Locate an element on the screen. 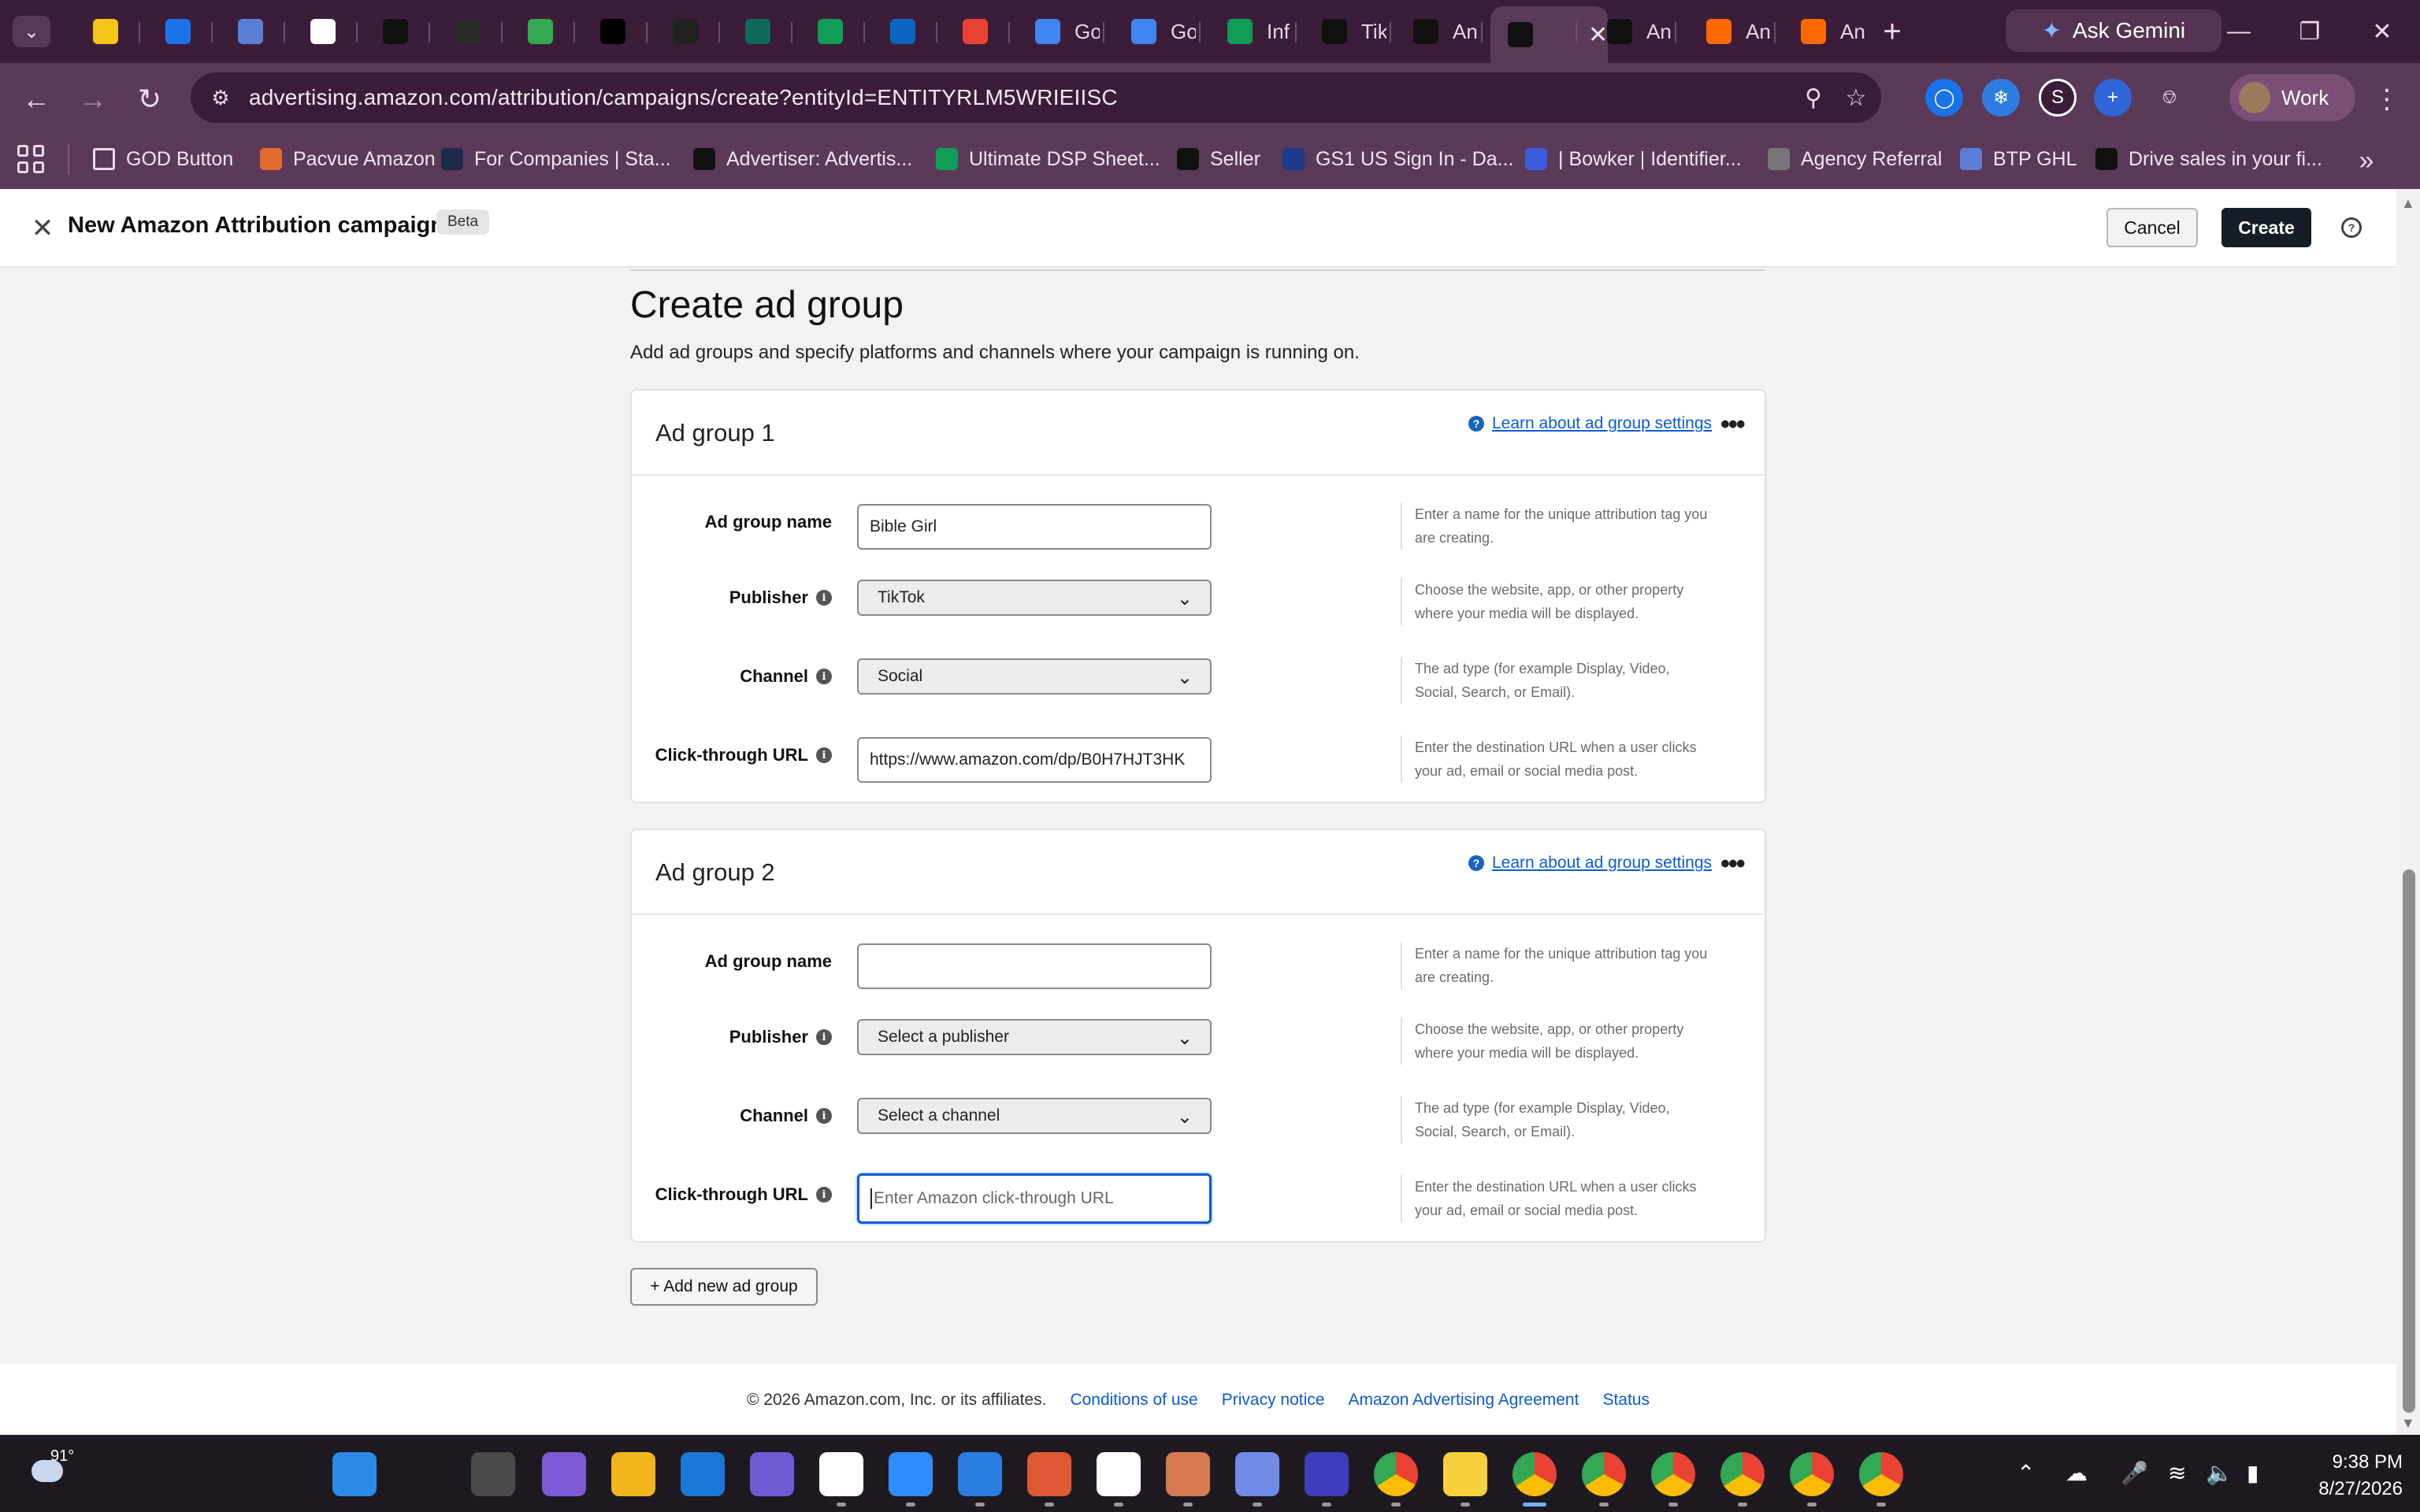 This screenshot has width=2420, height=1512. footer-link-status: Status is located at coordinates (1626, 1400).